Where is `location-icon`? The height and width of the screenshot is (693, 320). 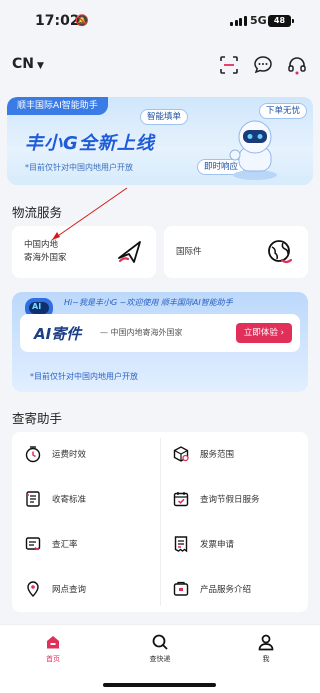
location-icon is located at coordinates (33, 589).